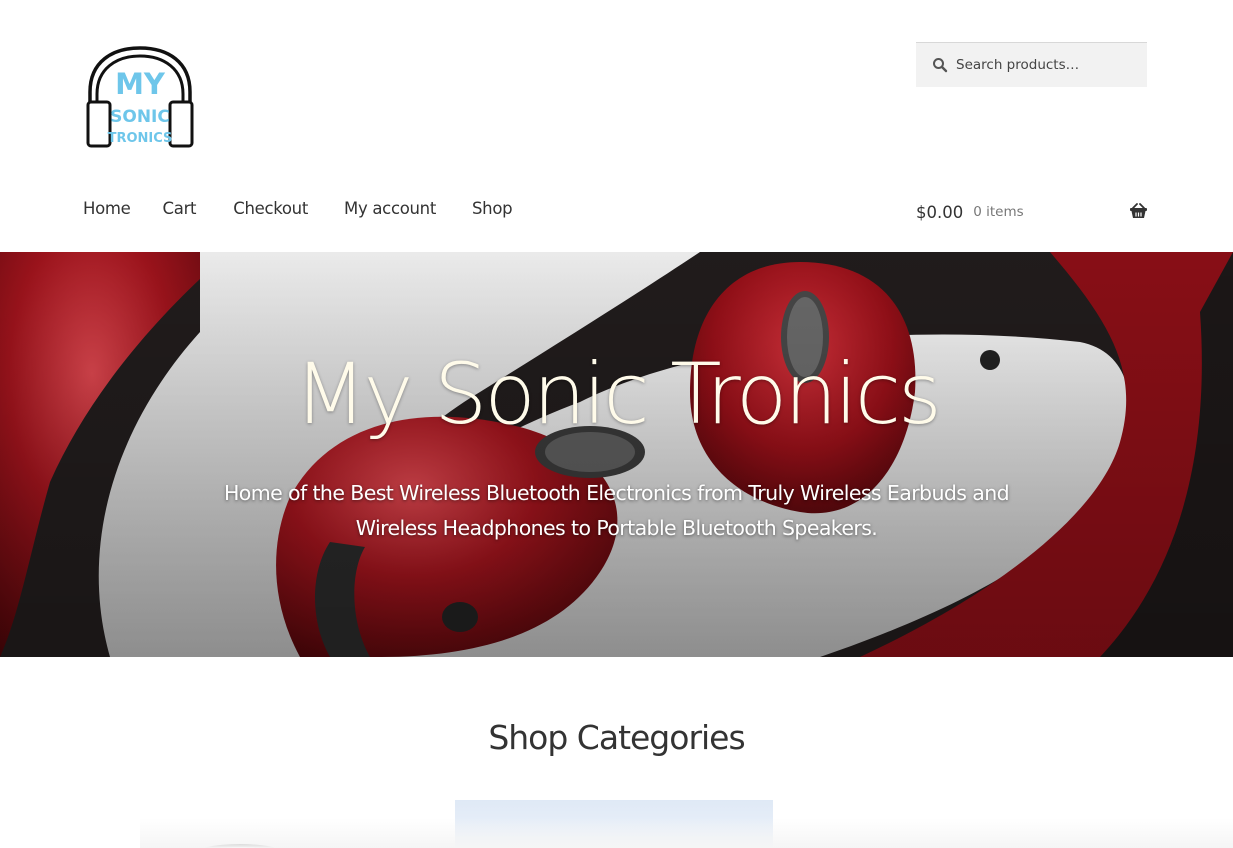 This screenshot has height=848, width=1233. Describe the element at coordinates (616, 737) in the screenshot. I see `section-title: Shop Categories` at that location.